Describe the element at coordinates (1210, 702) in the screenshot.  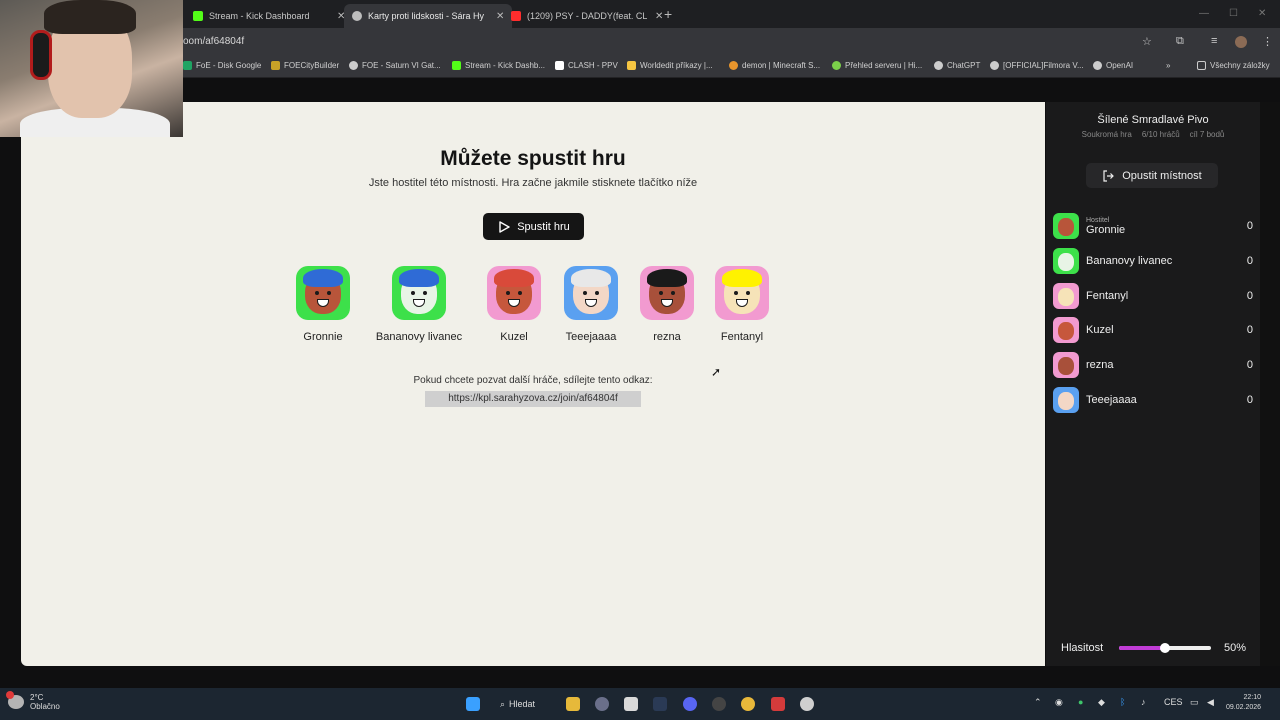
I see `volume-icon: ◀` at that location.